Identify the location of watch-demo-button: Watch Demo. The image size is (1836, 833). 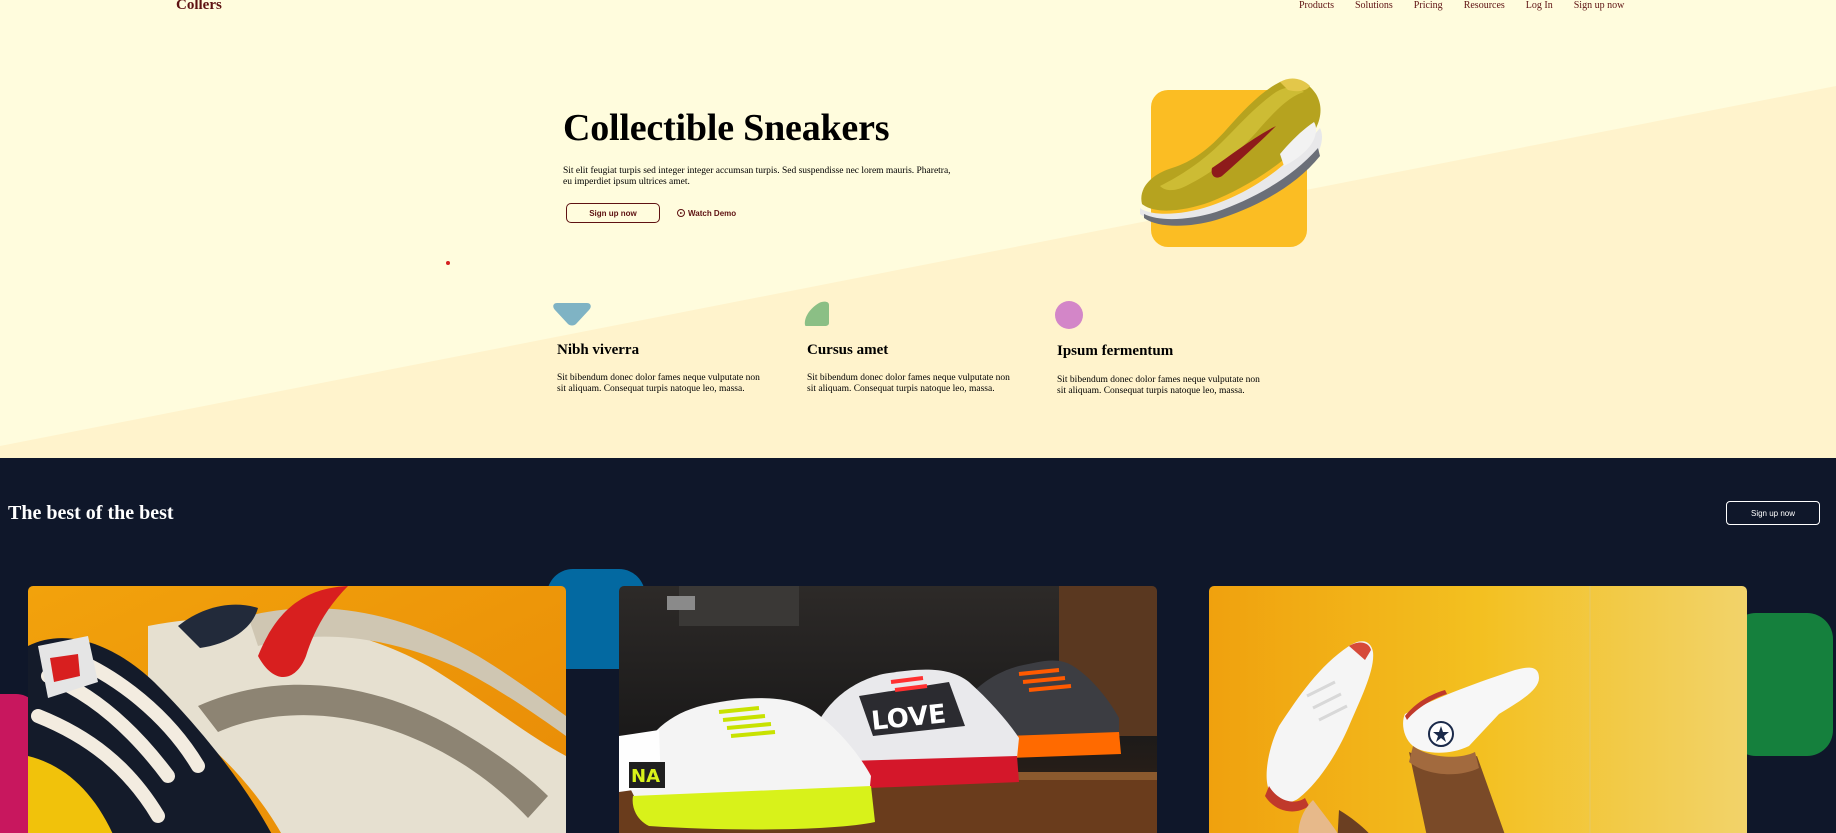
(706, 213).